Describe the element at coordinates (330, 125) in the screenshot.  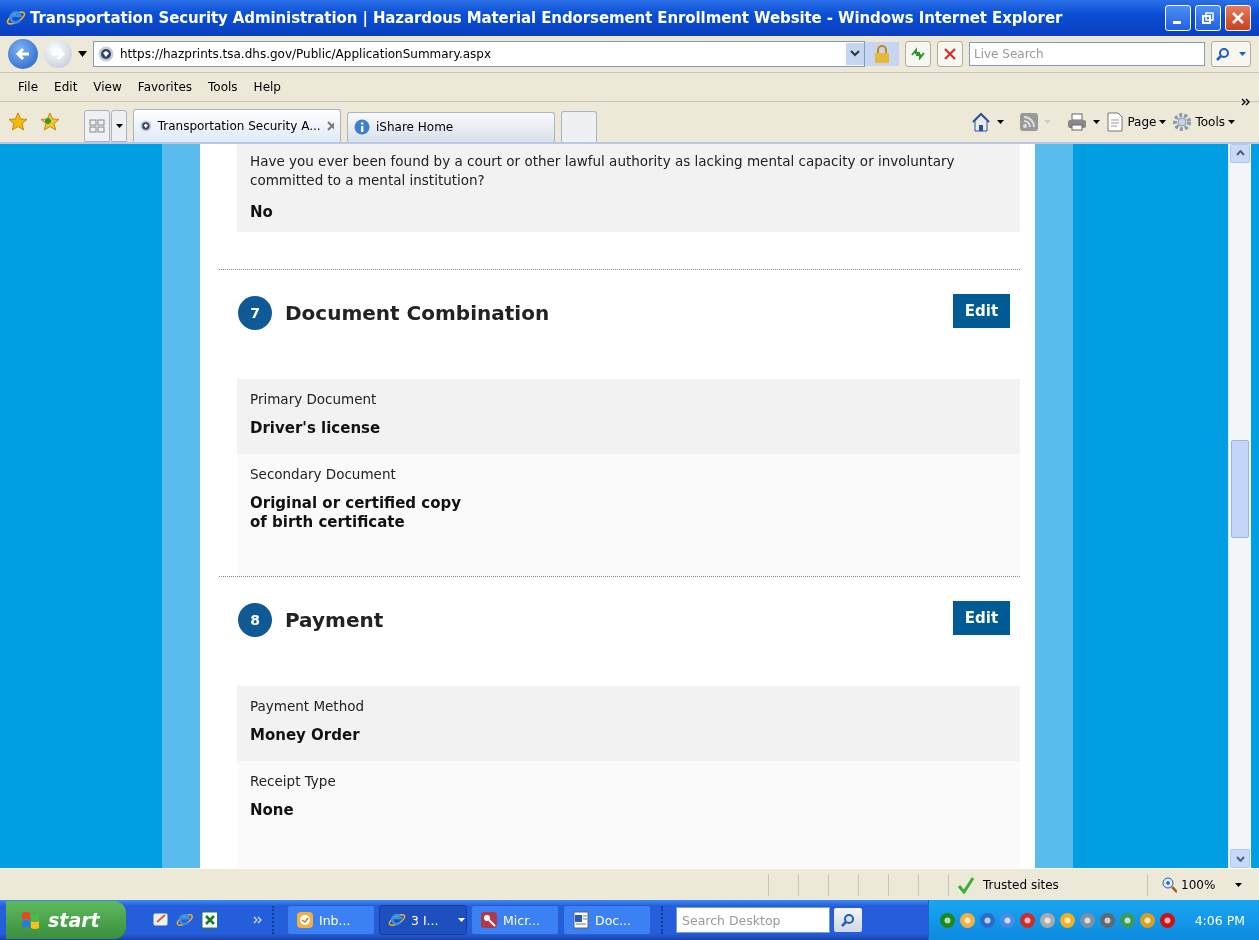
I see `close-tab-icon` at that location.